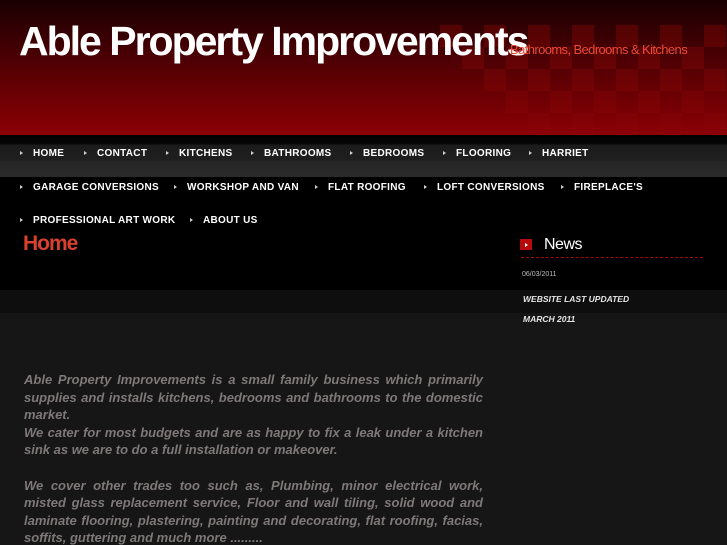  What do you see at coordinates (243, 187) in the screenshot?
I see `nav-item-label: WORKSHOP AND VAN` at bounding box center [243, 187].